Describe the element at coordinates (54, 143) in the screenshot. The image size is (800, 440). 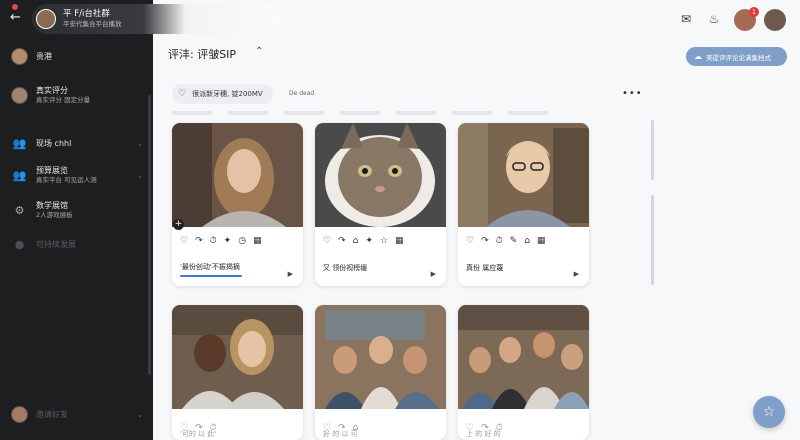
I see `sidebar-item-label: 现场 chhl` at that location.